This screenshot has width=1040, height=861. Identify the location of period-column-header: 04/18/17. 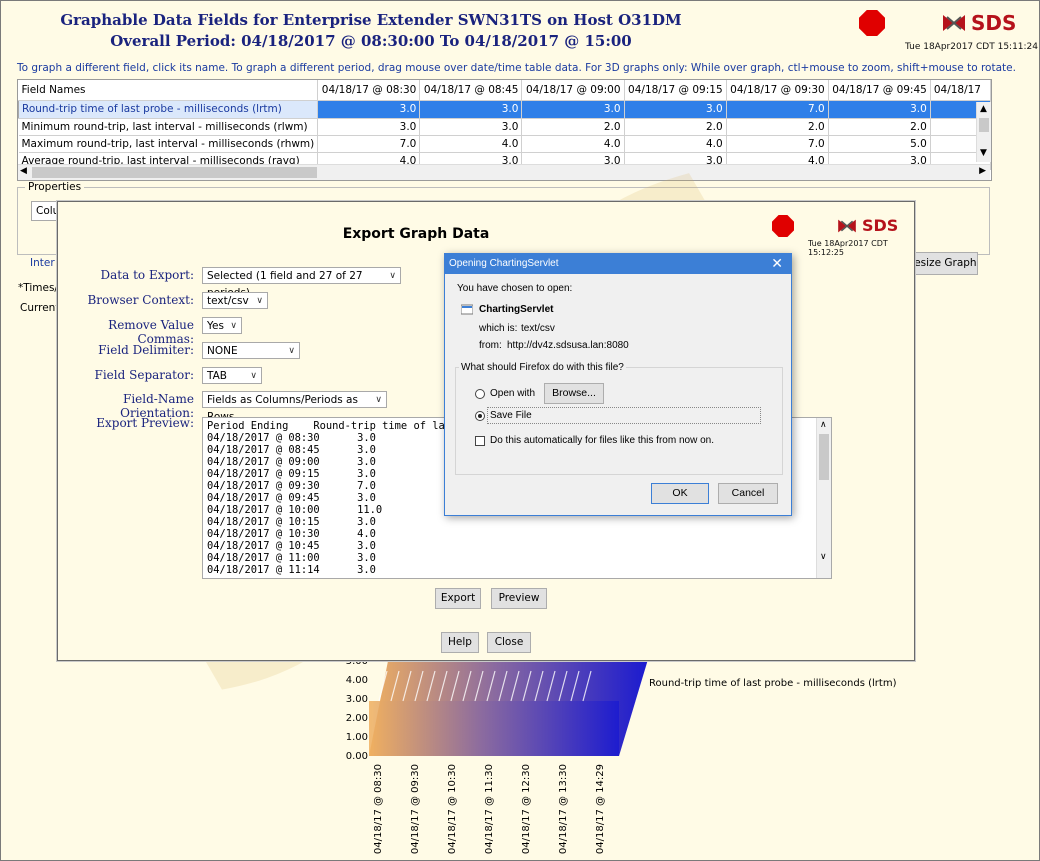
(960, 90).